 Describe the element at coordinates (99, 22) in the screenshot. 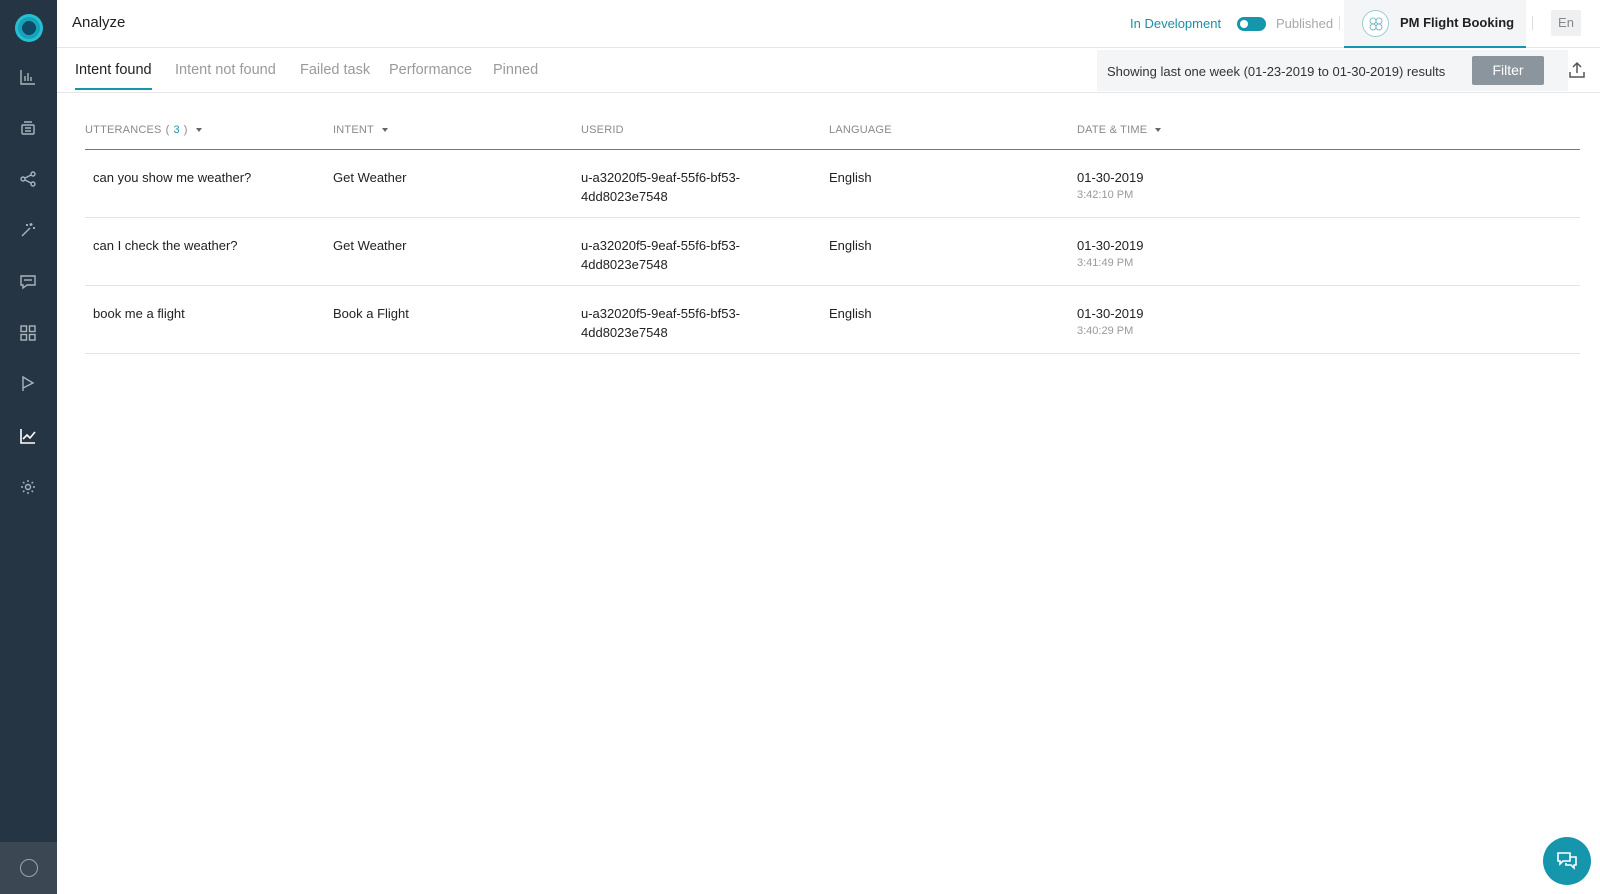

I see `page-title: Analyze` at that location.